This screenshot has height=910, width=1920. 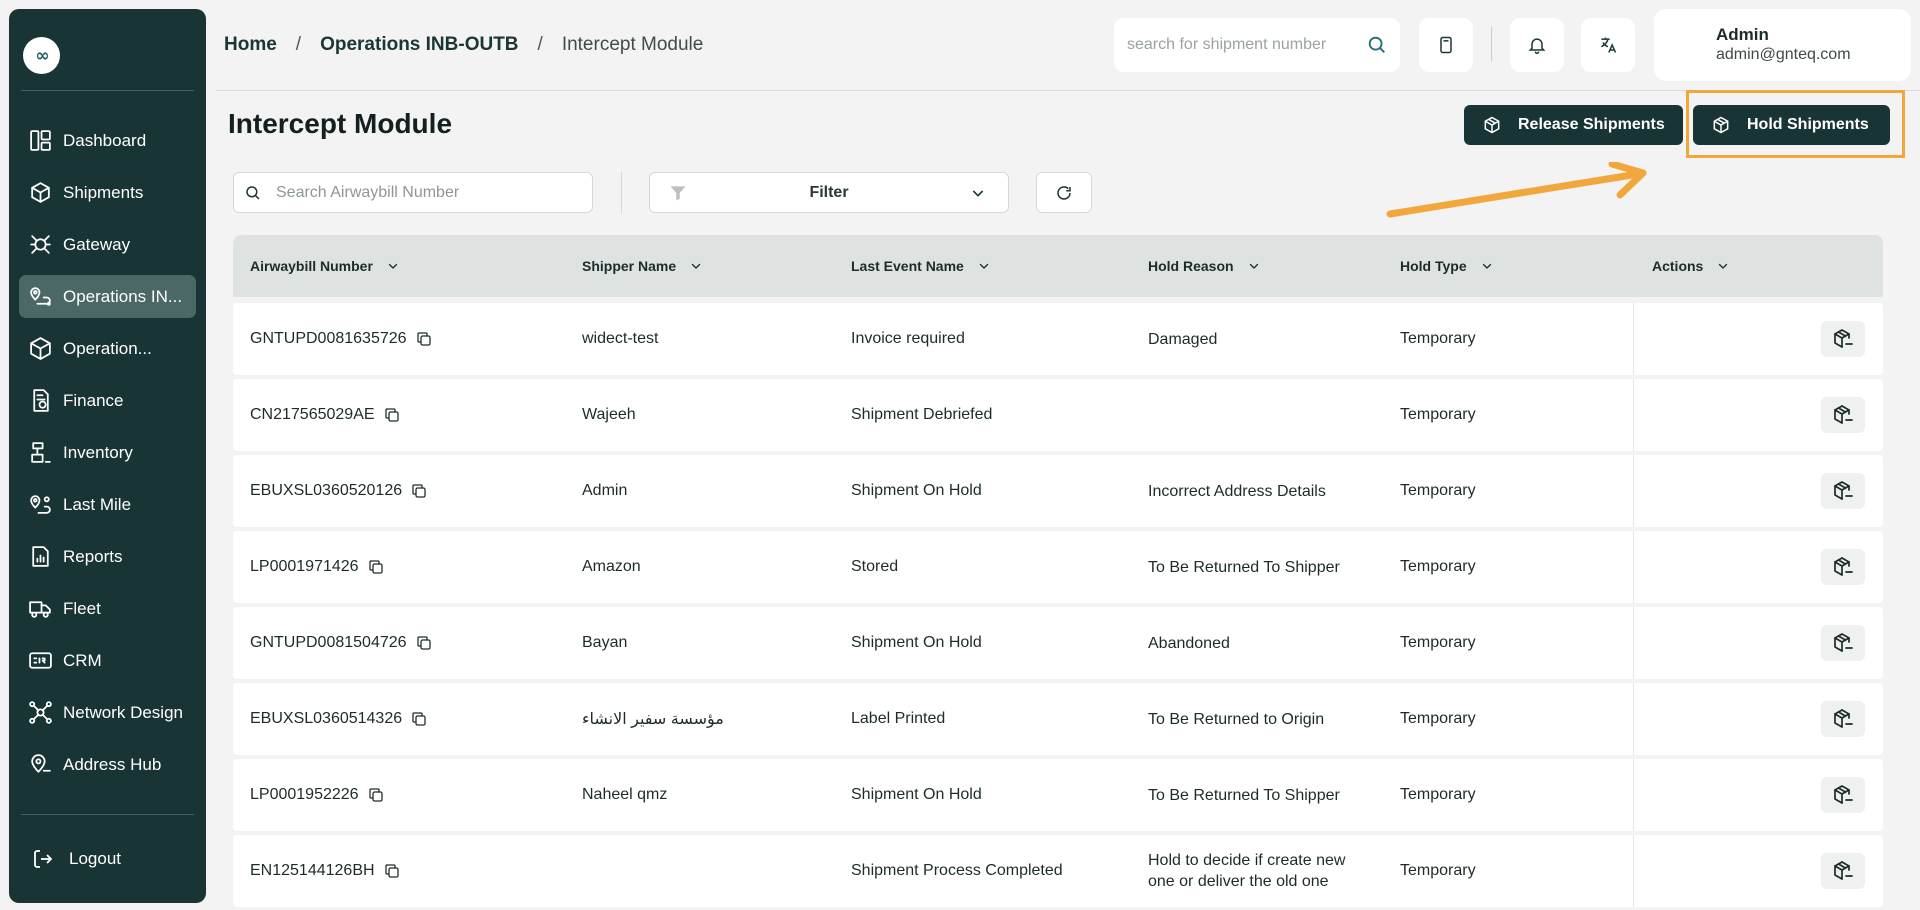 I want to click on cell-text: GNTUPD0081635726, so click(x=328, y=338).